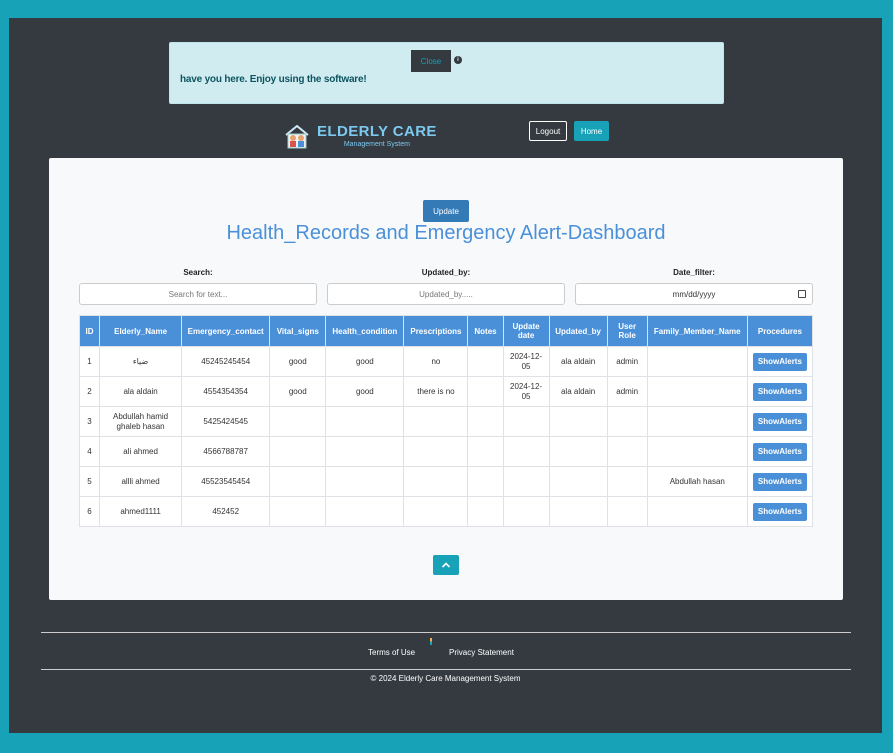 The height and width of the screenshot is (753, 893). Describe the element at coordinates (89, 361) in the screenshot. I see `cell-id: 1` at that location.